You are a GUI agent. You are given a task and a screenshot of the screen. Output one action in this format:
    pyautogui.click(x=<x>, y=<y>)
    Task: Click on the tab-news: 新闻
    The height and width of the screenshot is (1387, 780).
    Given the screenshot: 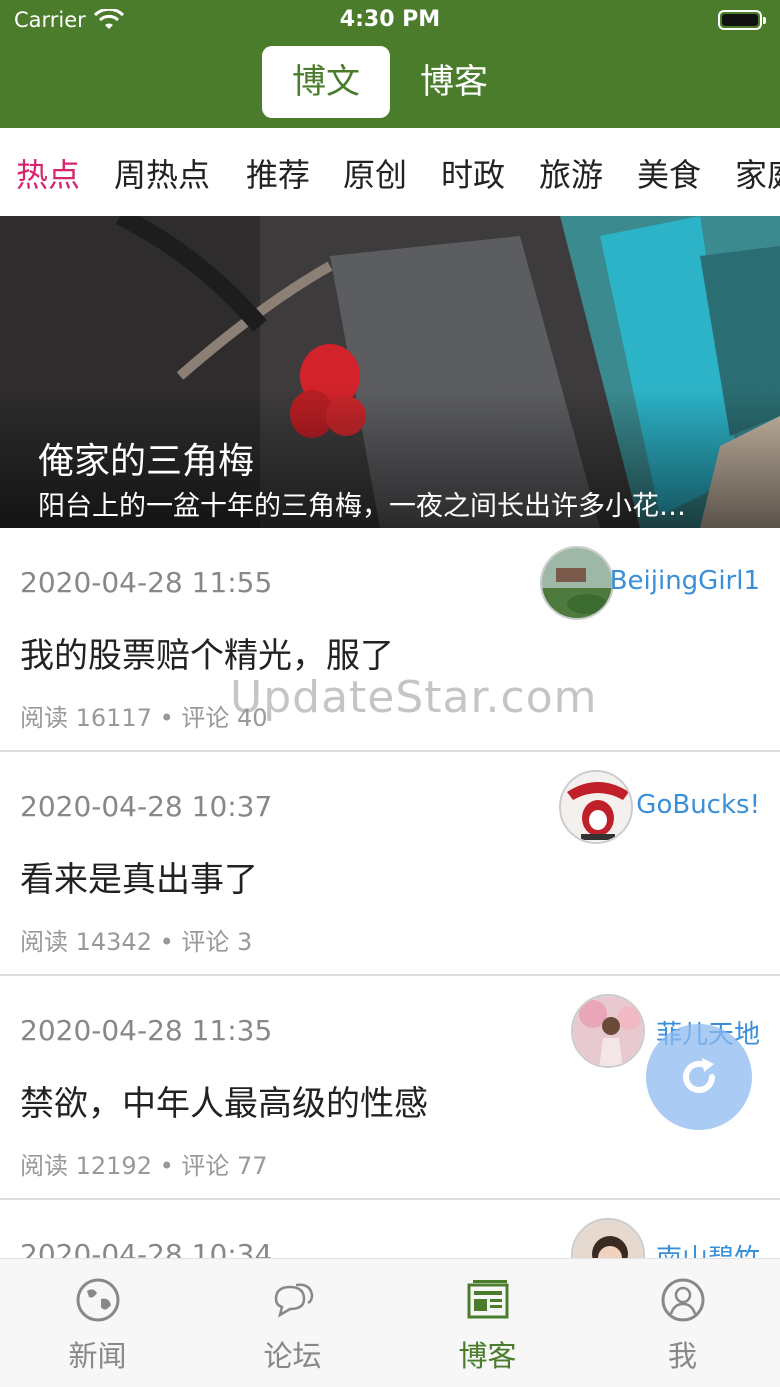 What is the action you would take?
    pyautogui.click(x=97, y=1323)
    